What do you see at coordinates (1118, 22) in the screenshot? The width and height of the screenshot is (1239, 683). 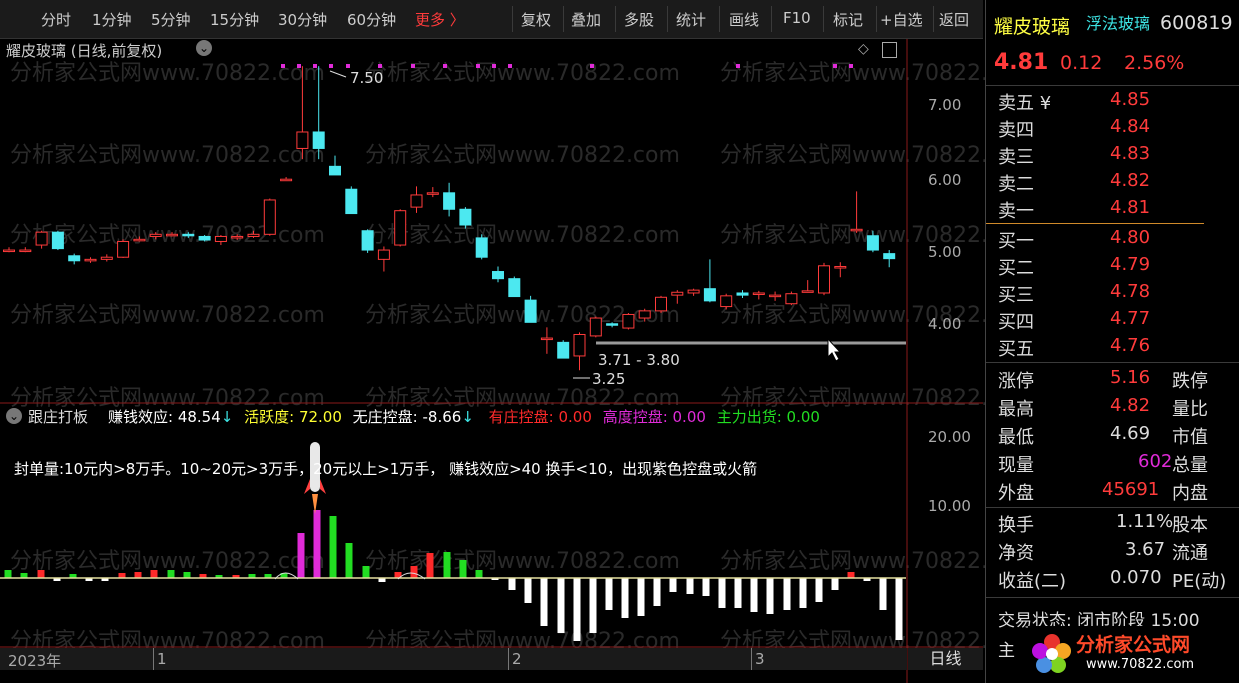 I see `industry-tag: 浮法玻璃` at bounding box center [1118, 22].